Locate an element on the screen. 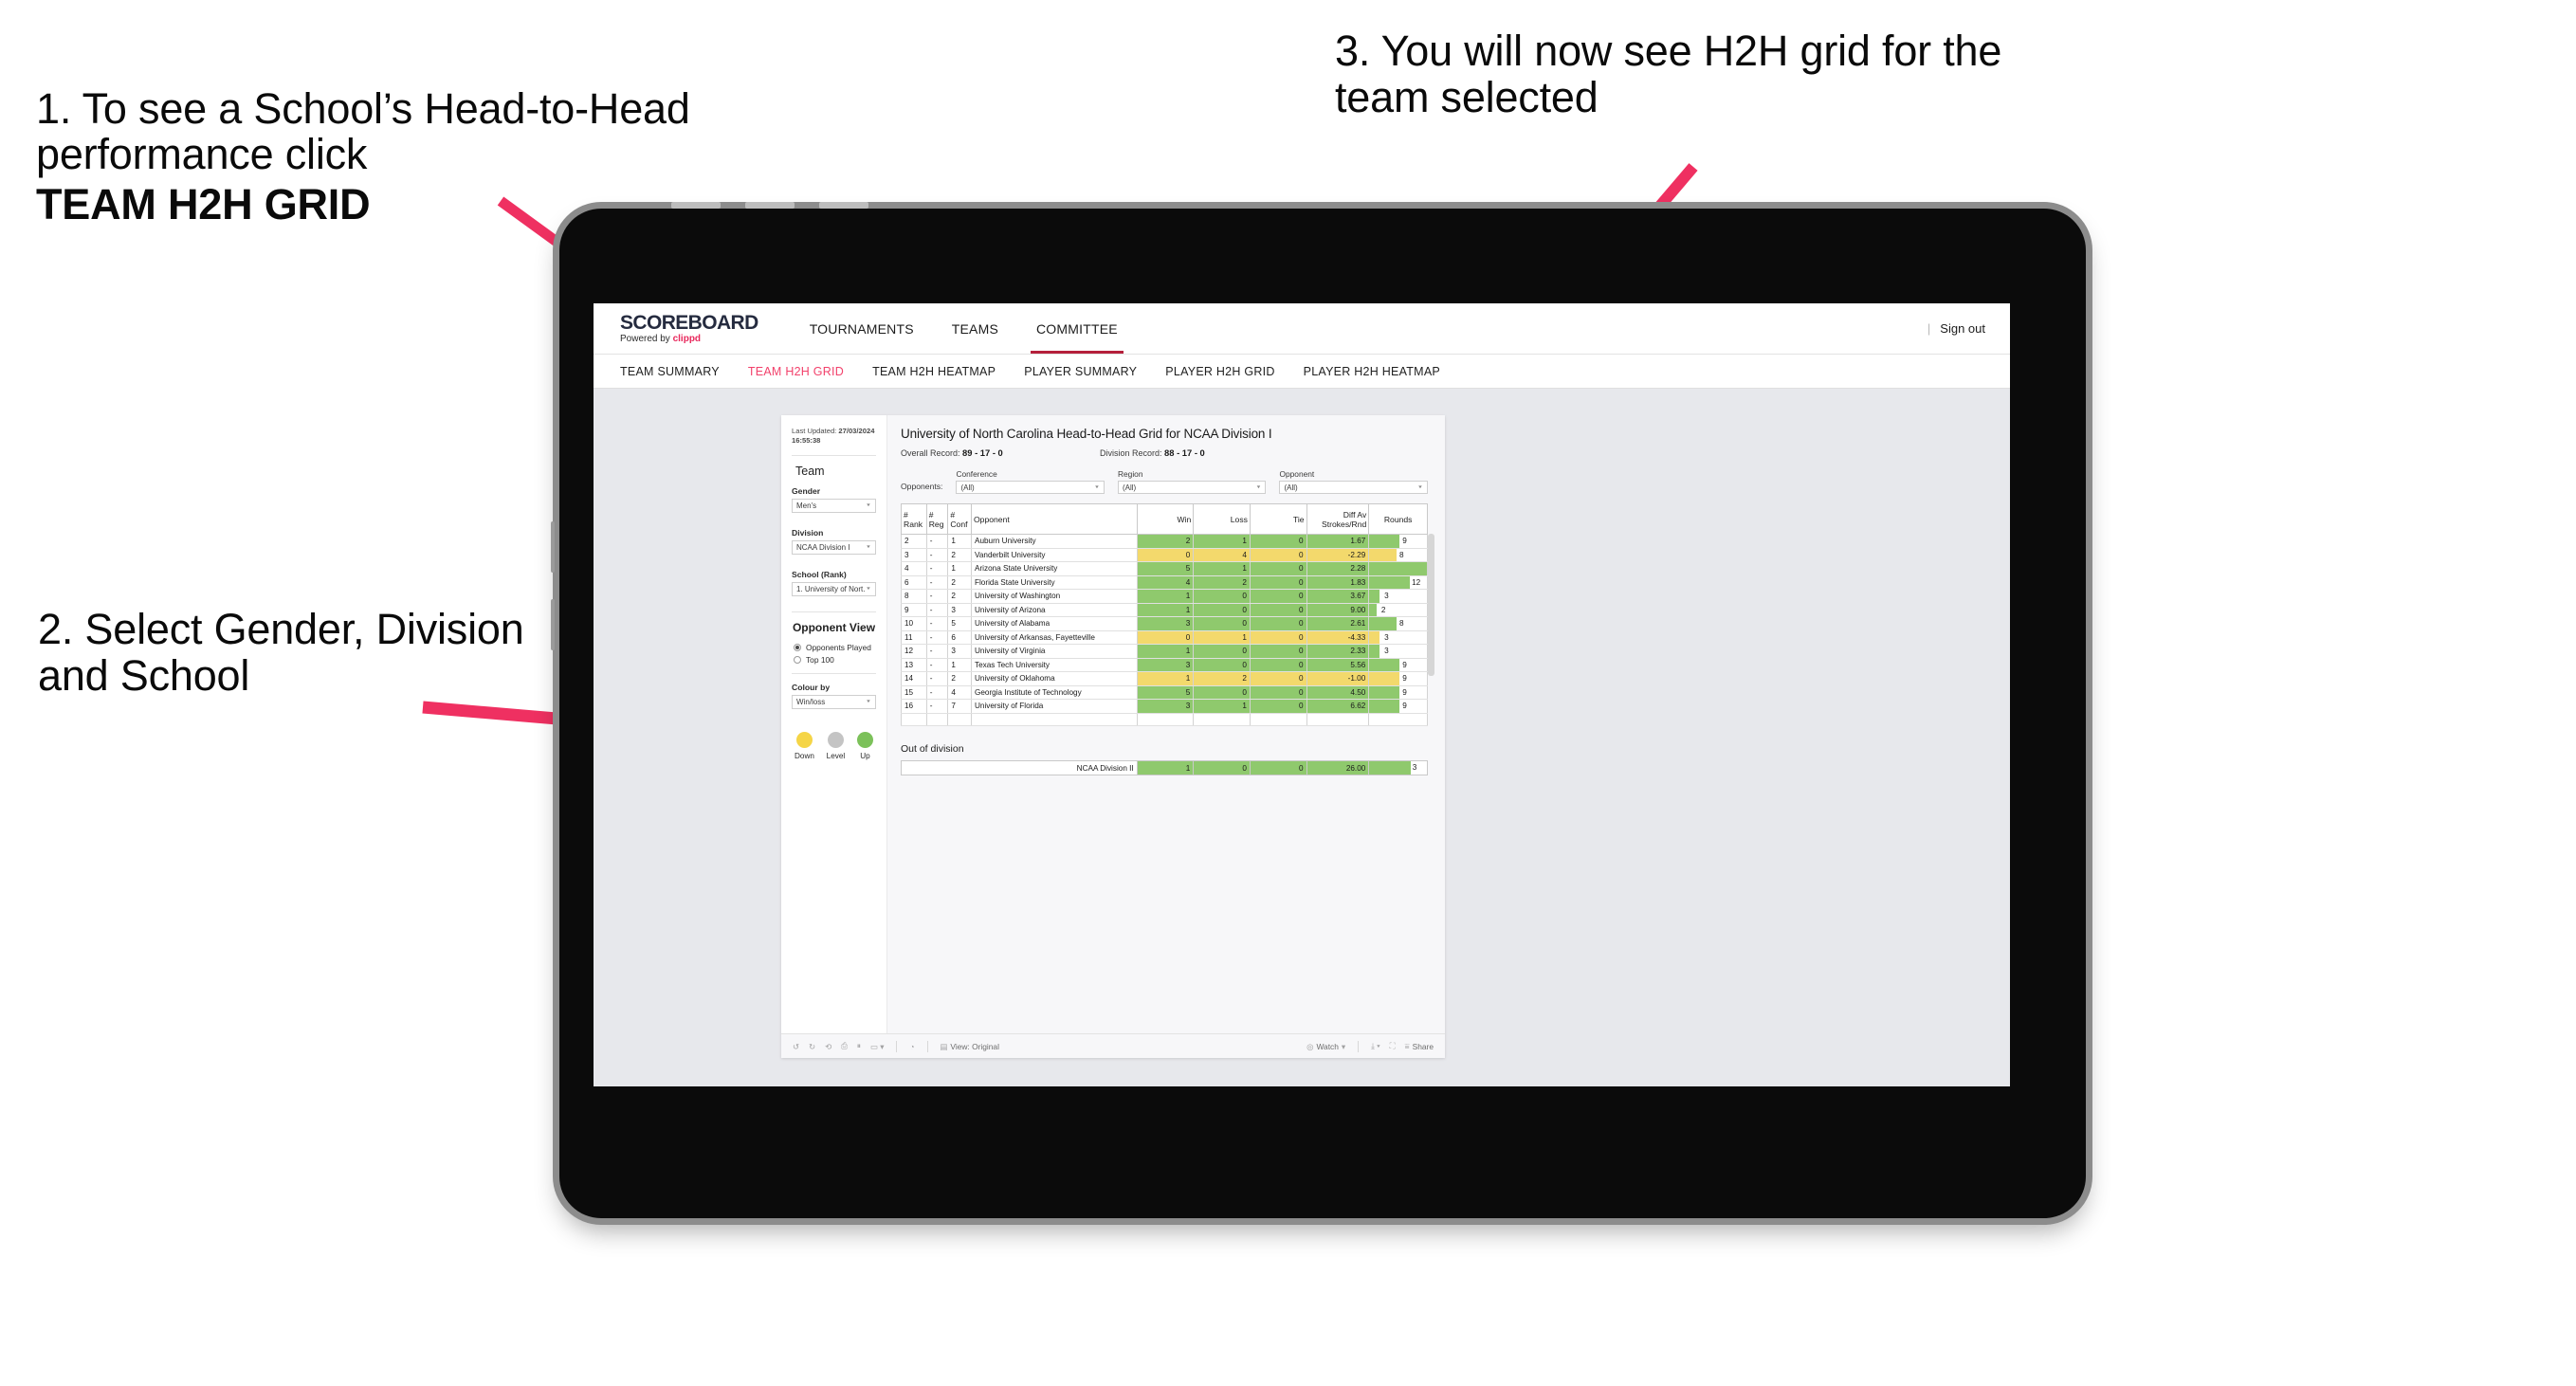 The image size is (2576, 1386). division-select: NCAA Division I ▼ is located at coordinates (834, 547).